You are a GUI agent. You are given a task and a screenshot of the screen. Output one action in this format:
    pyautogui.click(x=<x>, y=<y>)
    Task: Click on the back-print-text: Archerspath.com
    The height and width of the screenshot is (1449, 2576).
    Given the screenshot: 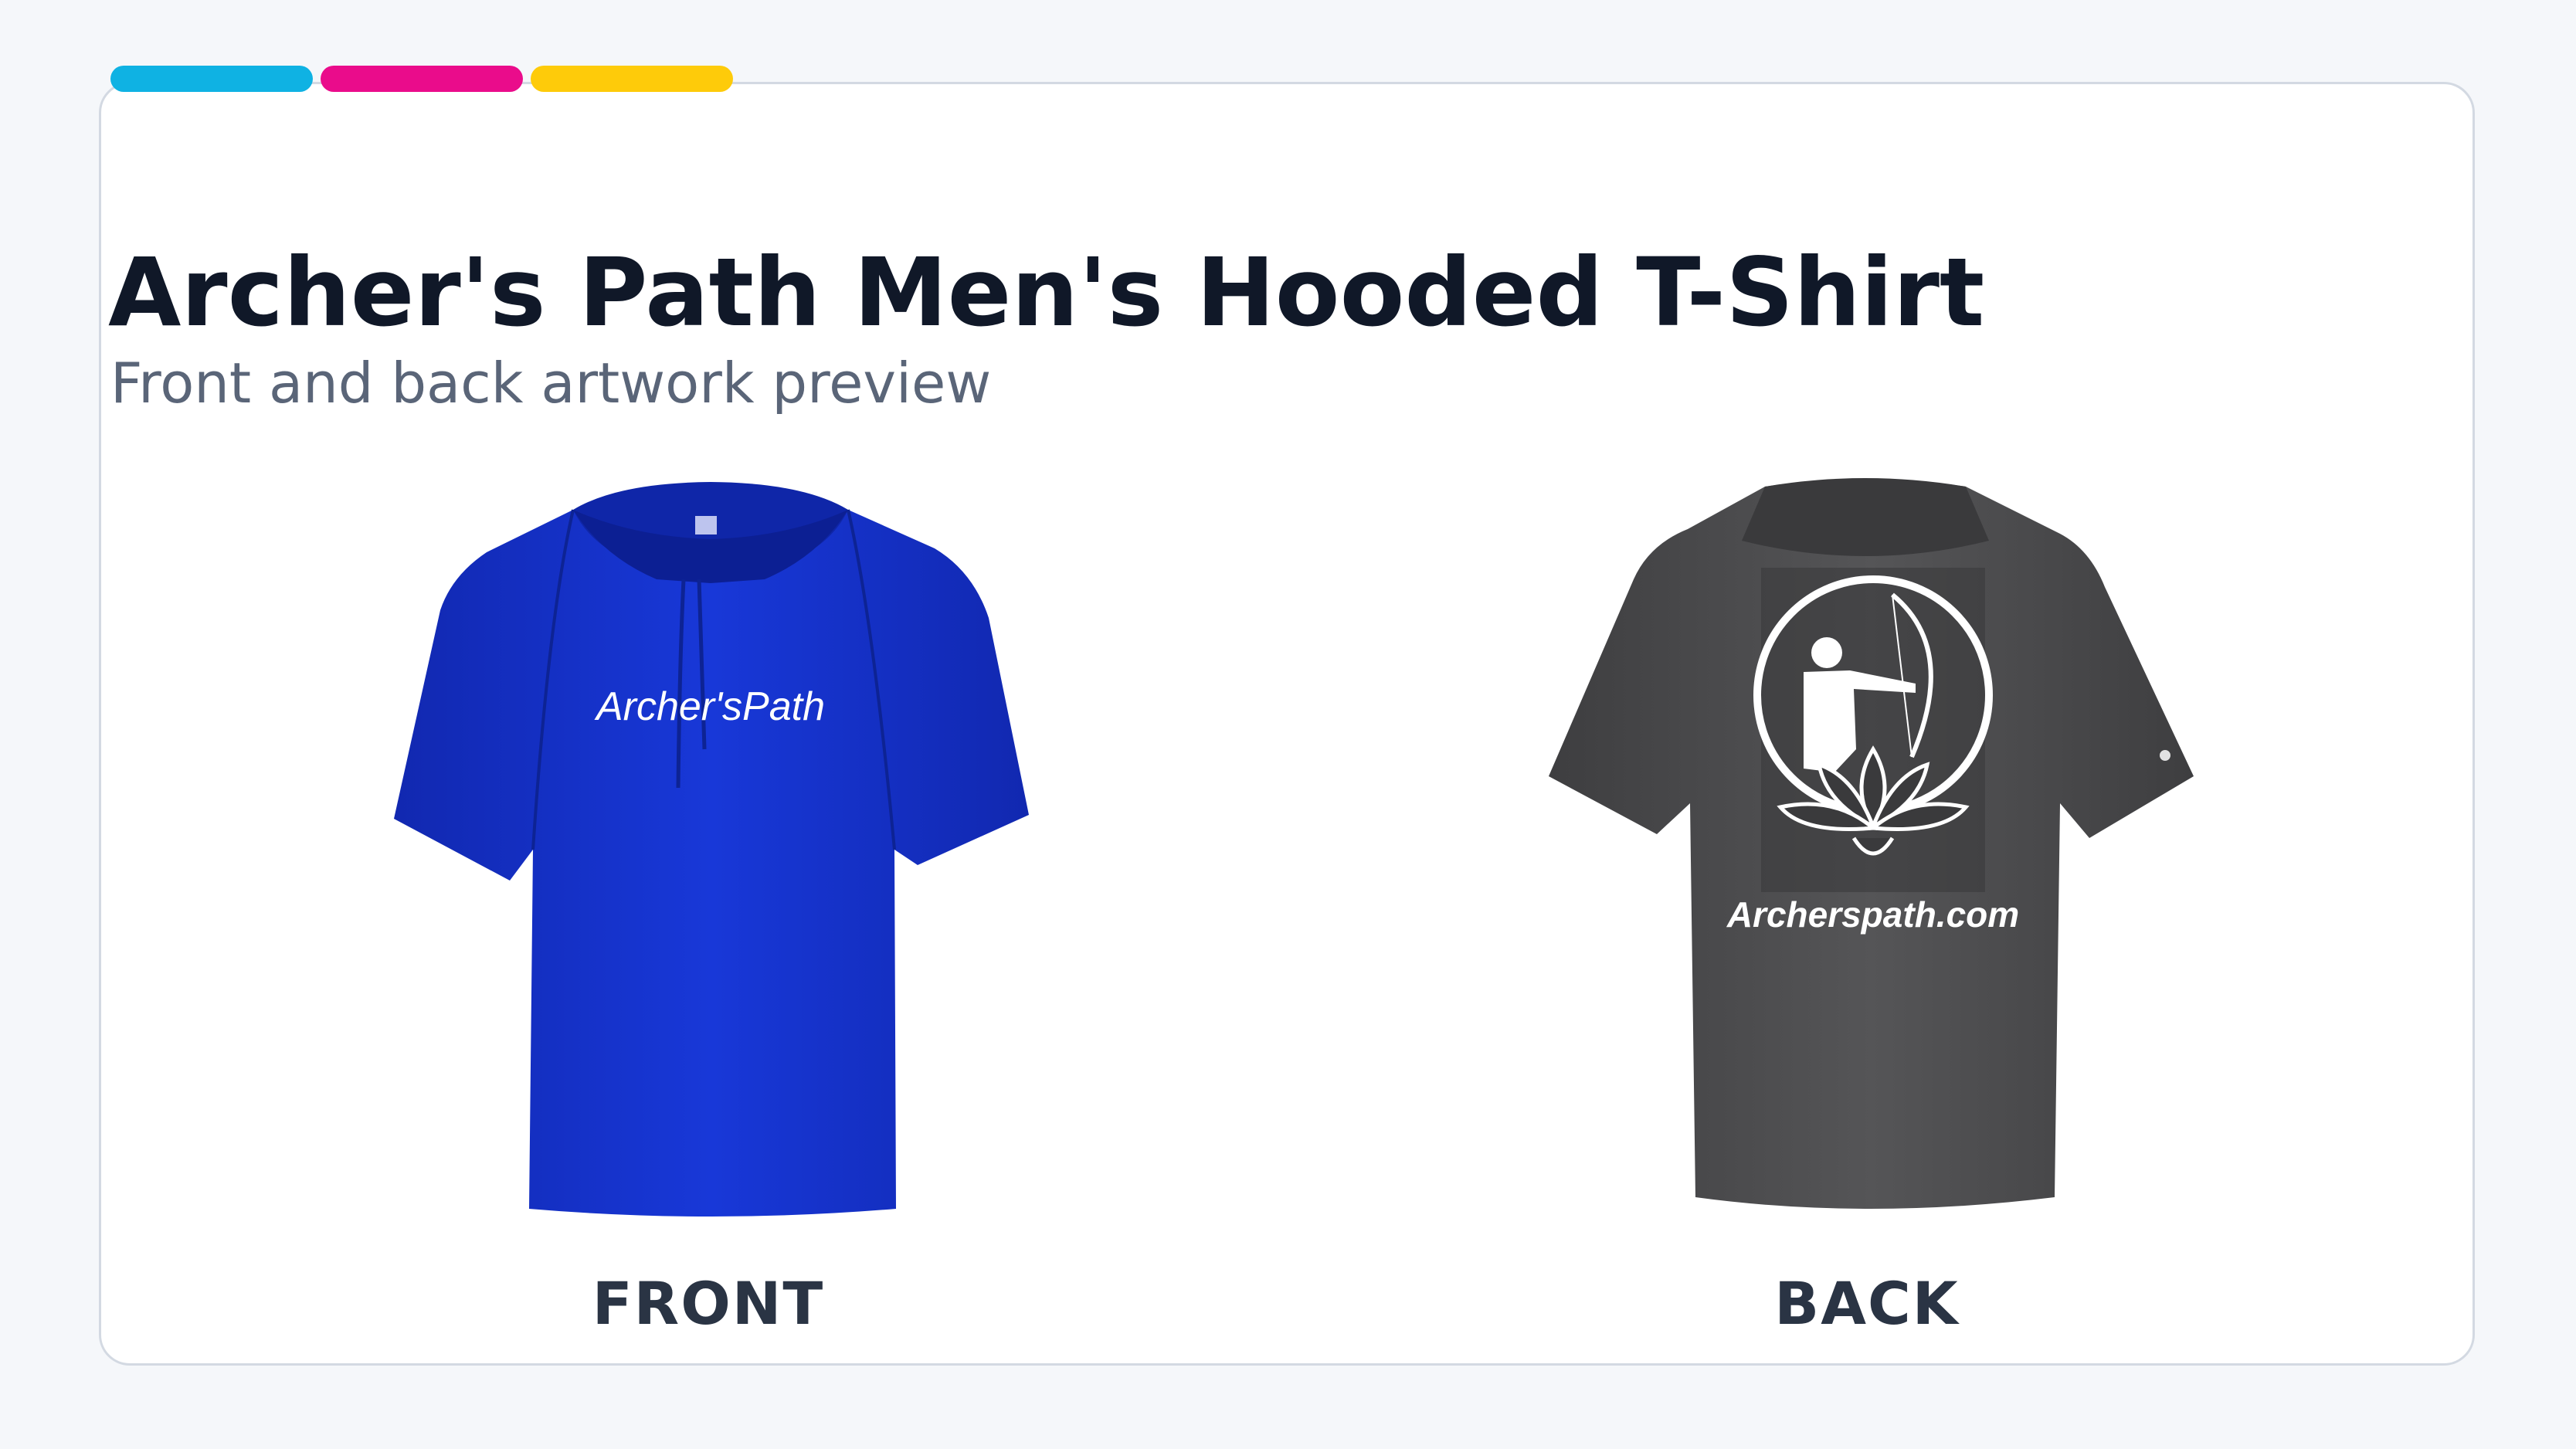 What is the action you would take?
    pyautogui.click(x=1872, y=914)
    